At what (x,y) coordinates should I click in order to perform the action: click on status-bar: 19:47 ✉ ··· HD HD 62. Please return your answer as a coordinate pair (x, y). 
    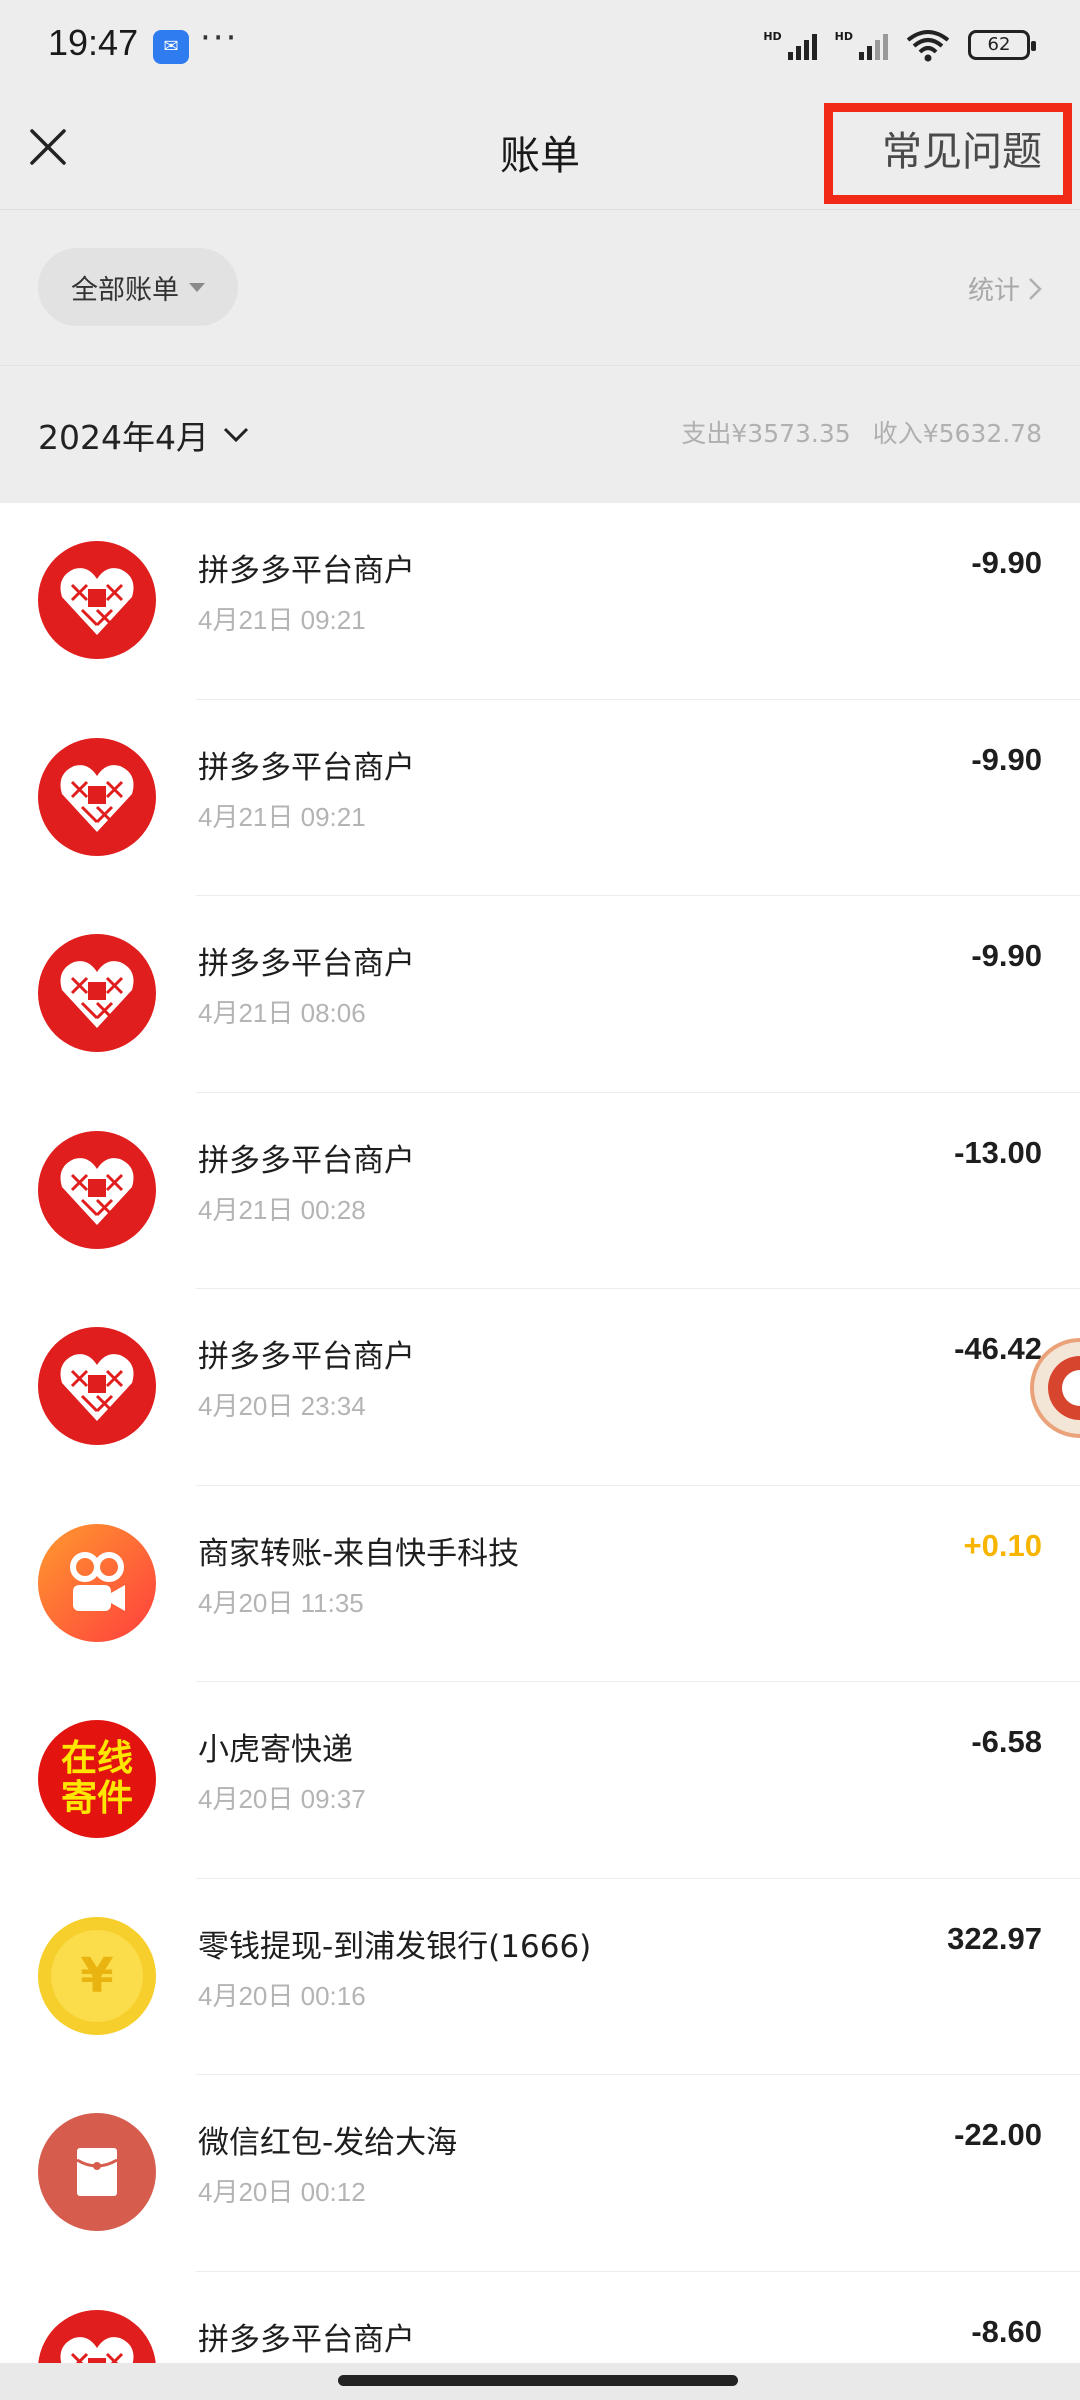
    Looking at the image, I should click on (540, 47).